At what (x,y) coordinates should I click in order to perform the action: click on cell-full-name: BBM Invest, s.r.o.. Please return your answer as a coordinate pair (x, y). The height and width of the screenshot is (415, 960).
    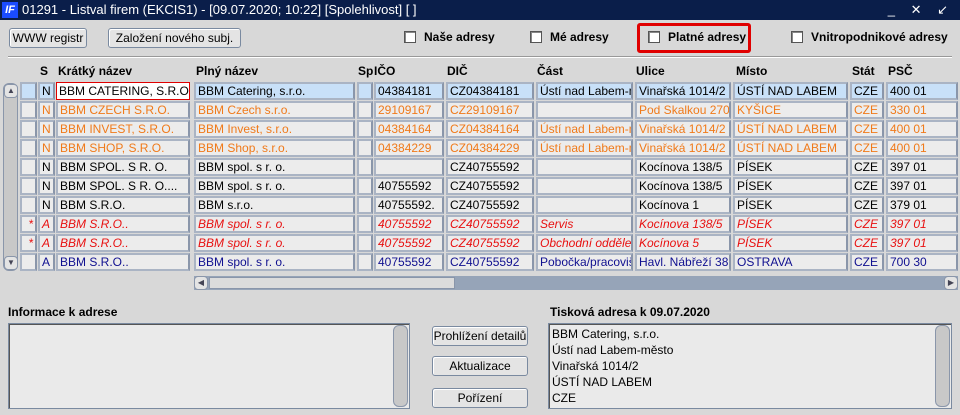
    Looking at the image, I should click on (274, 129).